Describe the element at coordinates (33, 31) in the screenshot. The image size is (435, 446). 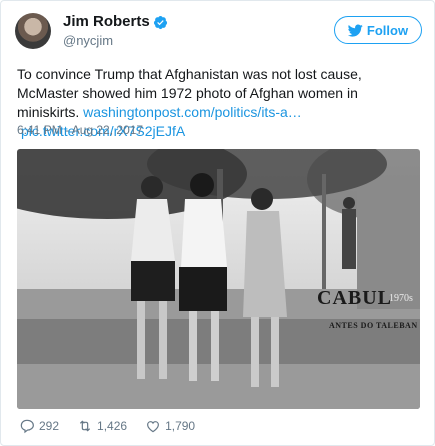
I see `author-avatar` at that location.